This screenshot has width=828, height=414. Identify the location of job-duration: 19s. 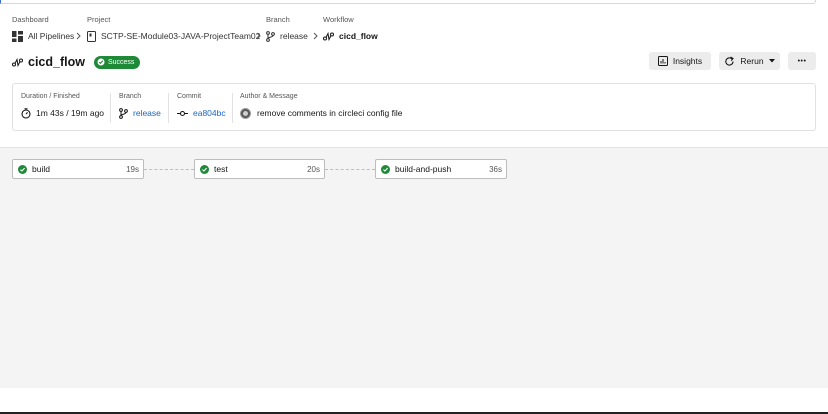
(132, 169).